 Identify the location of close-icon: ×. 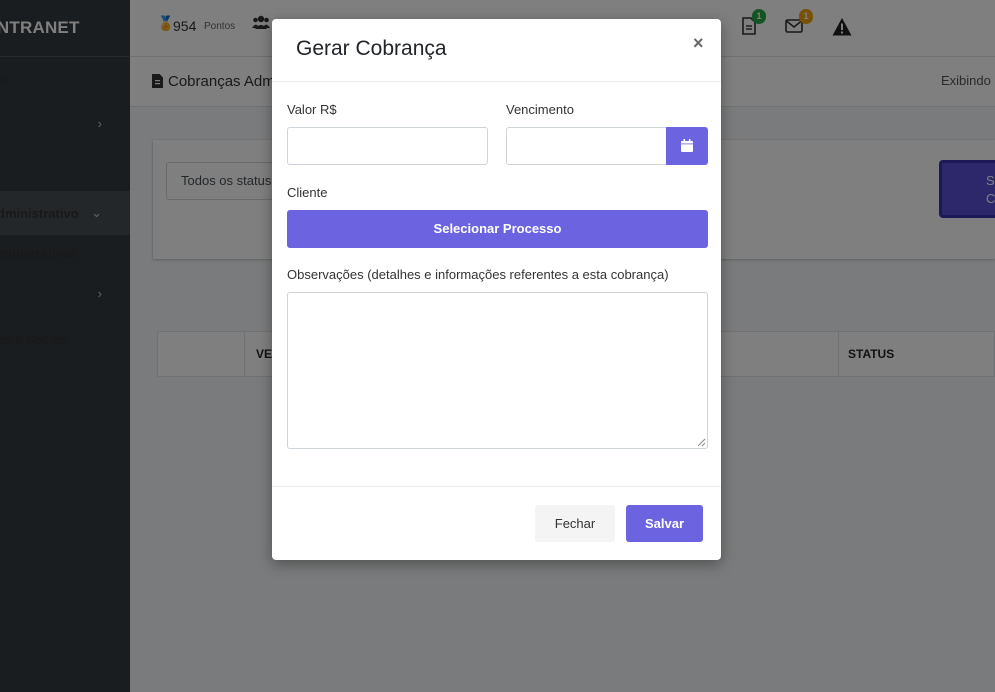
(698, 43).